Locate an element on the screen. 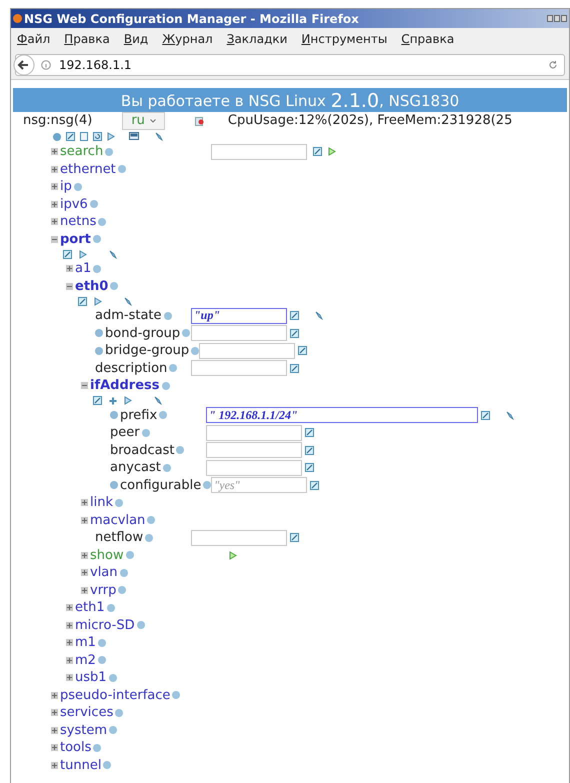 The width and height of the screenshot is (570, 783). node-label: ifAddress is located at coordinates (125, 385).